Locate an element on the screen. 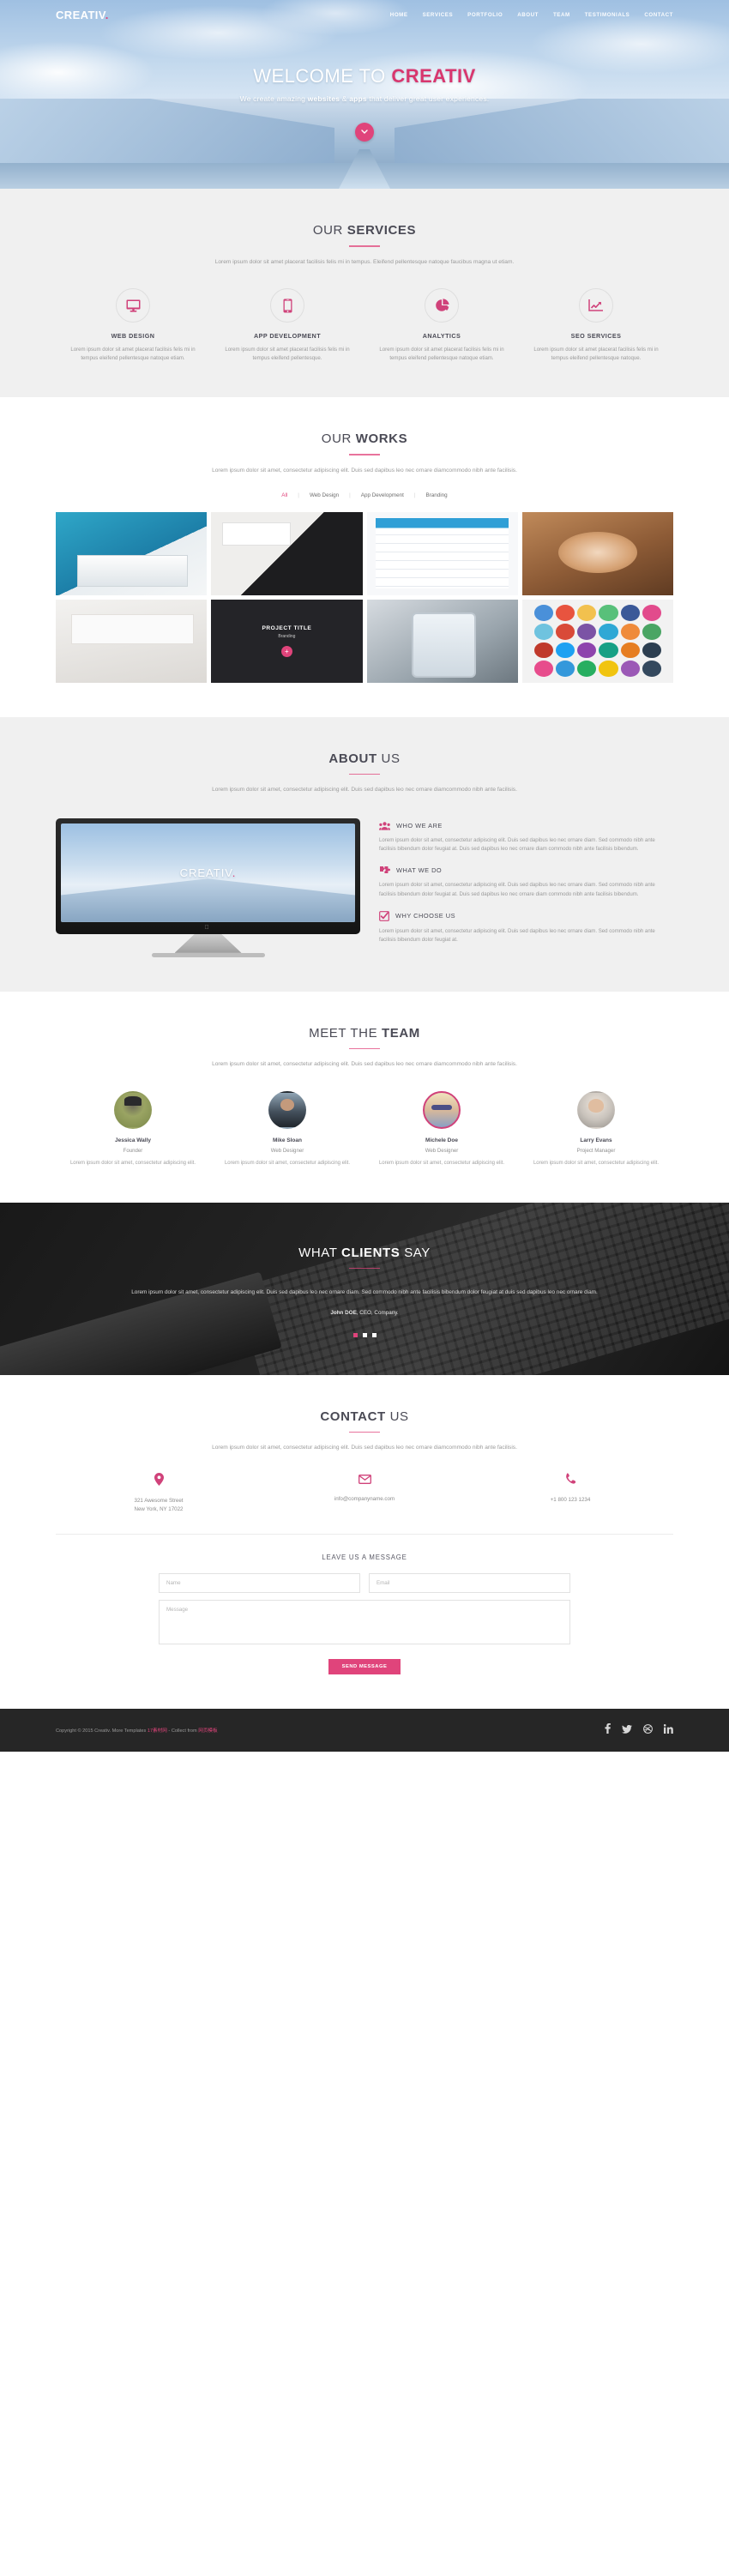 This screenshot has width=729, height=2576. facebook-icon is located at coordinates (608, 1730).